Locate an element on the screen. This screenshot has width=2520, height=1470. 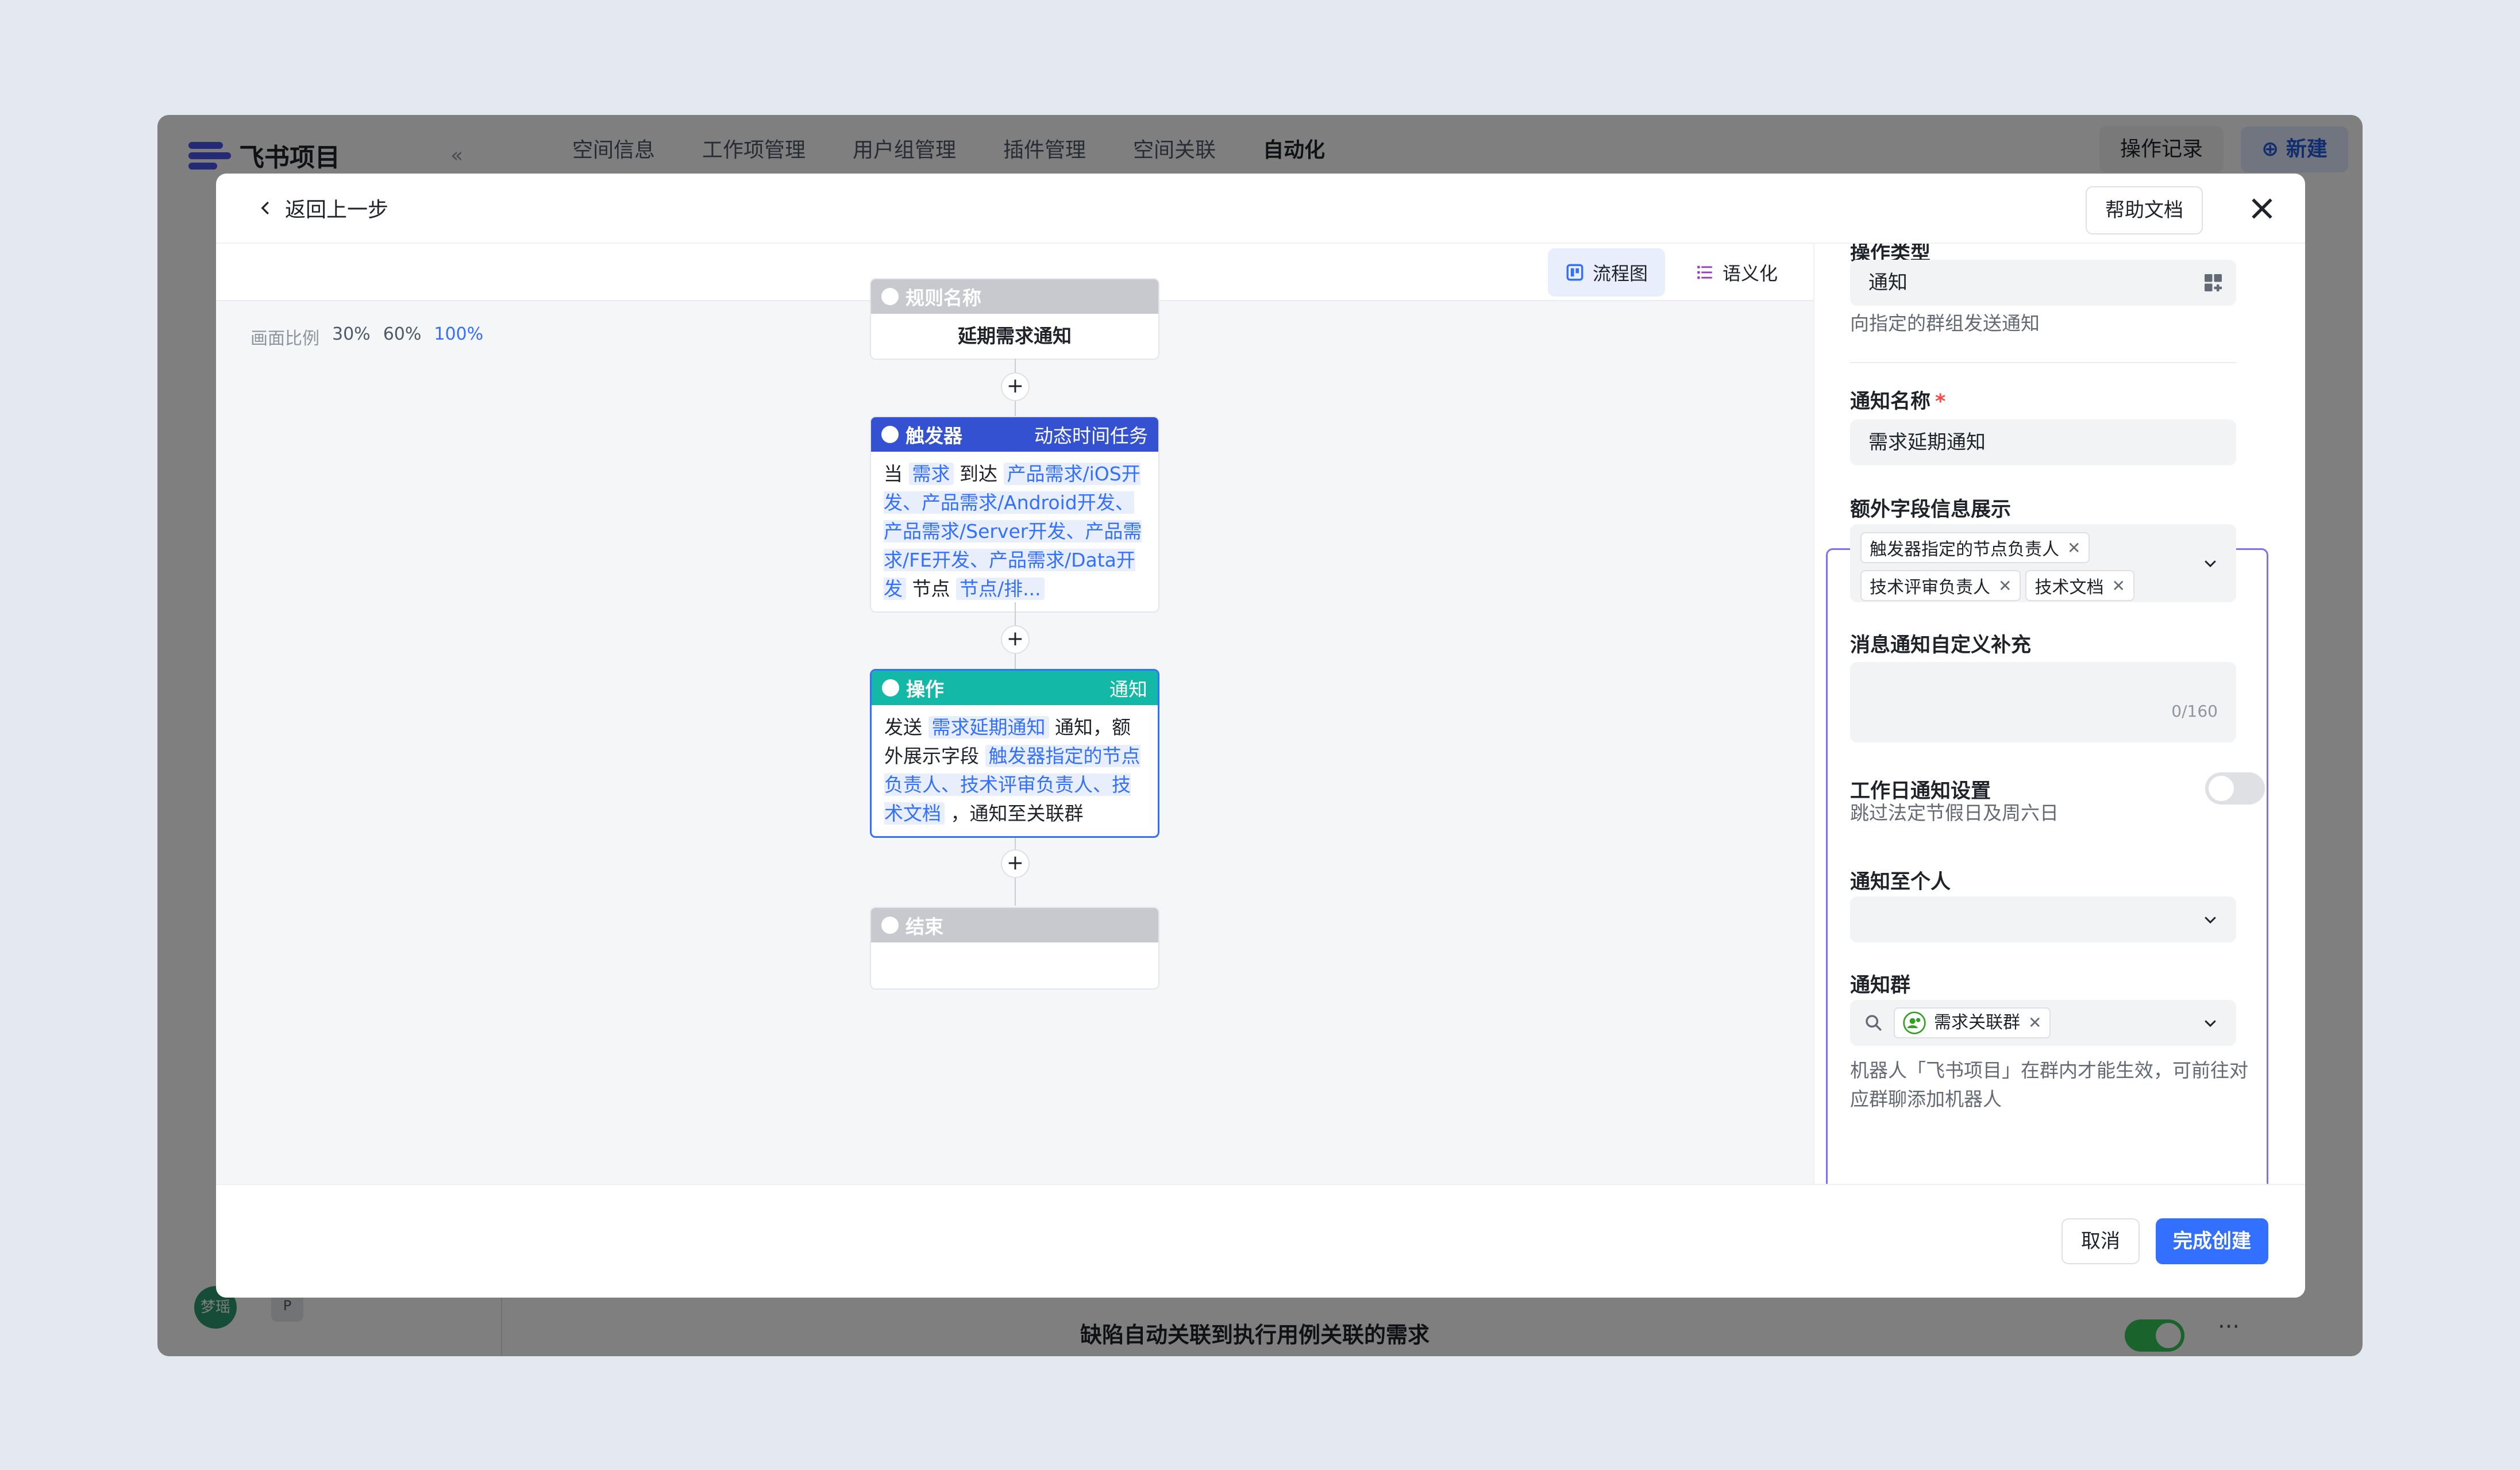
play-icon is located at coordinates (890, 296).